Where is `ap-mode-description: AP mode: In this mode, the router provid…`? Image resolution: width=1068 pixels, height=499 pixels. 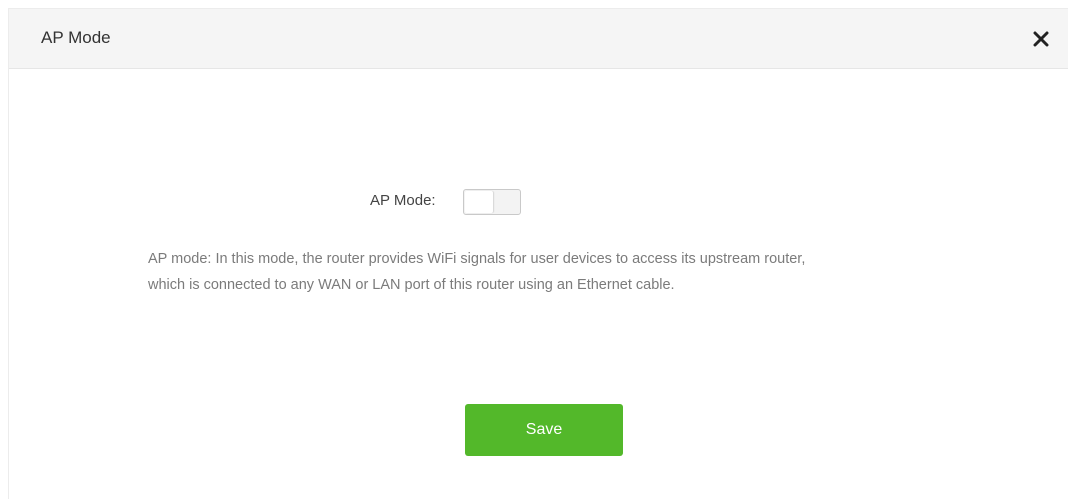
ap-mode-description: AP mode: In this mode, the router provid… is located at coordinates (558, 272).